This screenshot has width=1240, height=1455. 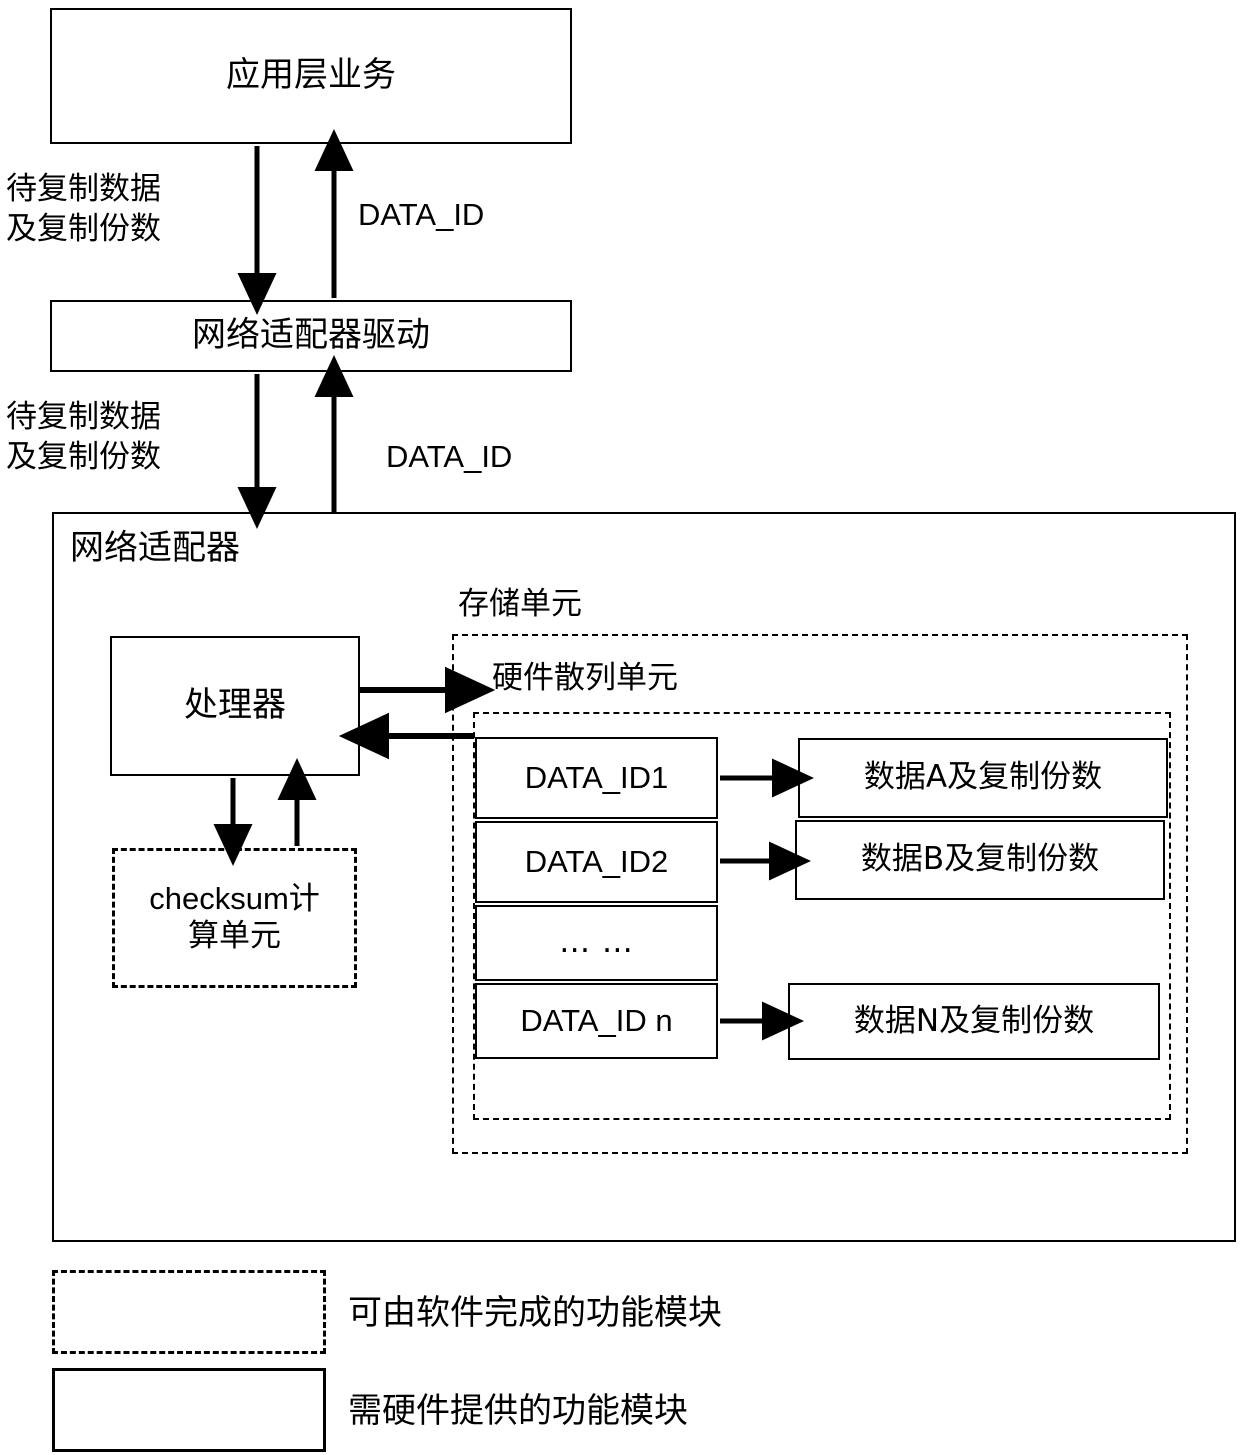 I want to click on app-layer-service-box: 应用层业务, so click(x=311, y=76).